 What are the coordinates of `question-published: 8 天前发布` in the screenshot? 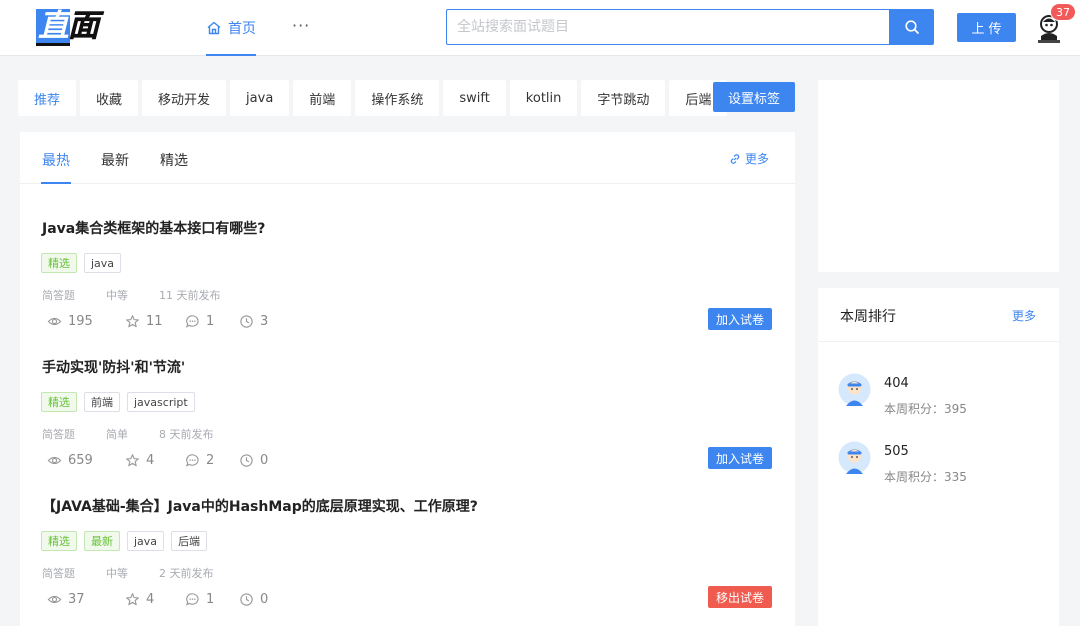 It's located at (186, 434).